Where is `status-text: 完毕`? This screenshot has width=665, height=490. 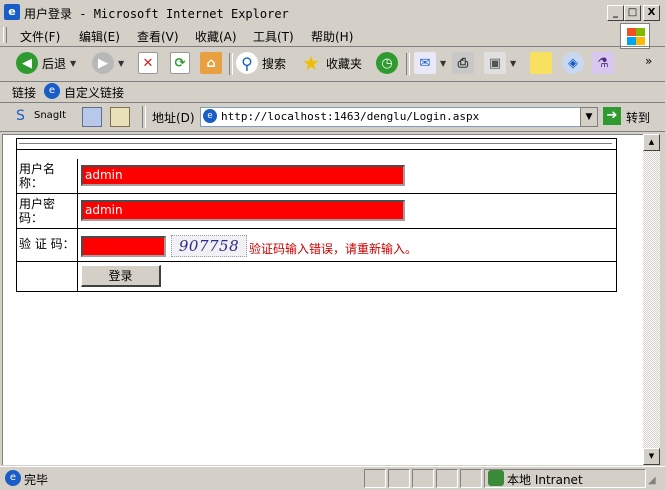 status-text: 完毕 is located at coordinates (36, 480).